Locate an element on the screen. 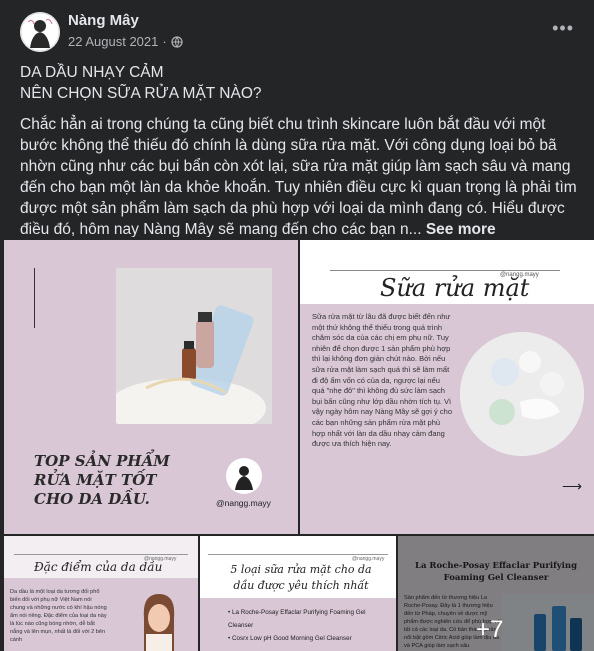 This screenshot has width=594, height=651. author-name: Nàng Mây is located at coordinates (103, 20).